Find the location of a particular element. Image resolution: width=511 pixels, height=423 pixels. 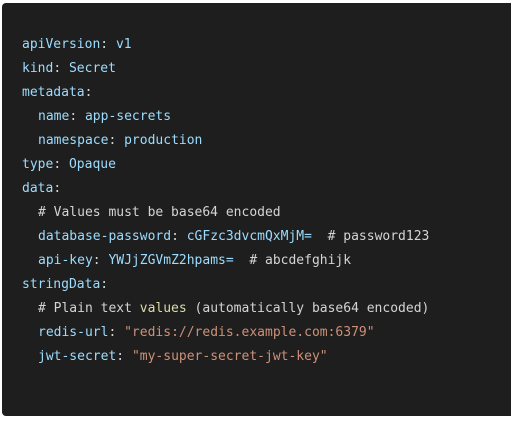

code-line-comment-base64: # Values must be base64 encoded is located at coordinates (266, 213).